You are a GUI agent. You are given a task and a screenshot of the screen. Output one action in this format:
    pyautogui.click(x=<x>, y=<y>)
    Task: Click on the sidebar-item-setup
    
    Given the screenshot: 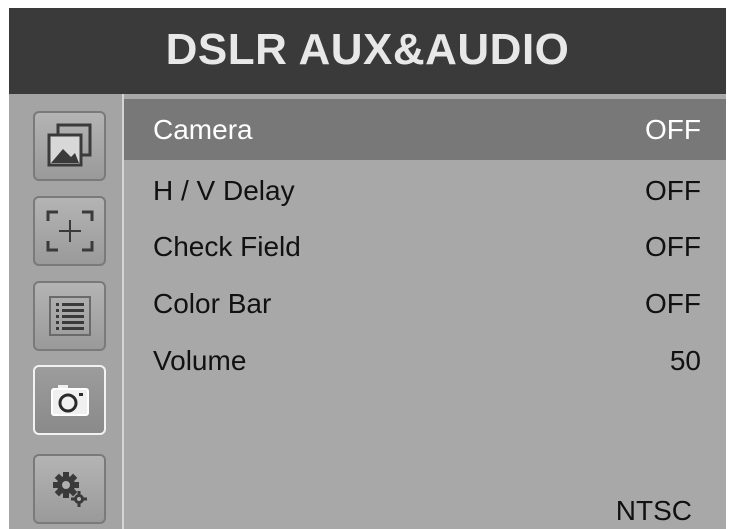 What is the action you would take?
    pyautogui.click(x=69, y=489)
    